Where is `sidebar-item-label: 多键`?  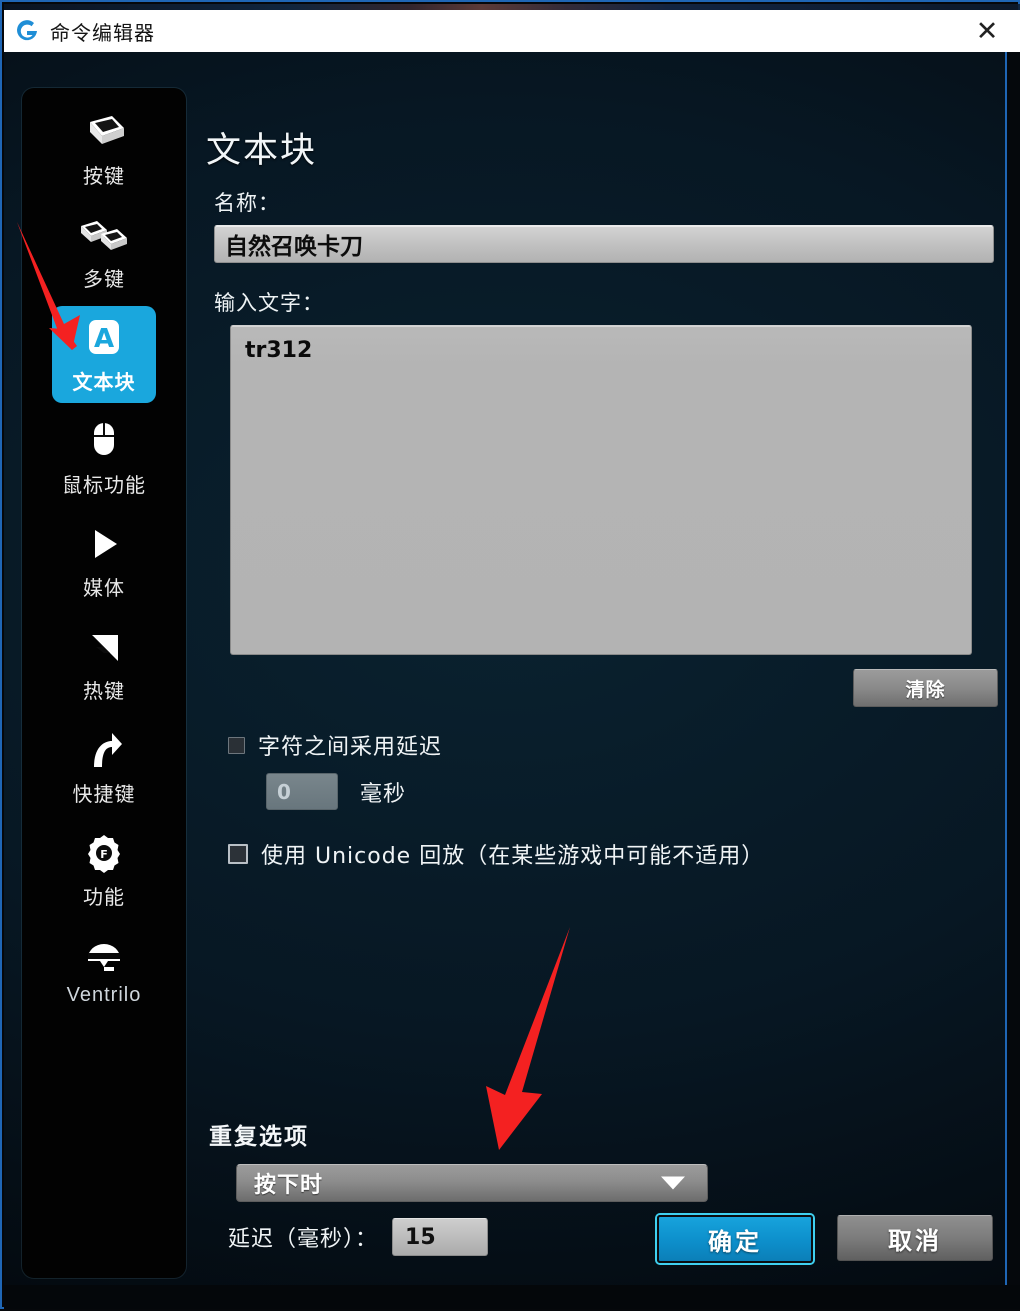 sidebar-item-label: 多键 is located at coordinates (104, 279).